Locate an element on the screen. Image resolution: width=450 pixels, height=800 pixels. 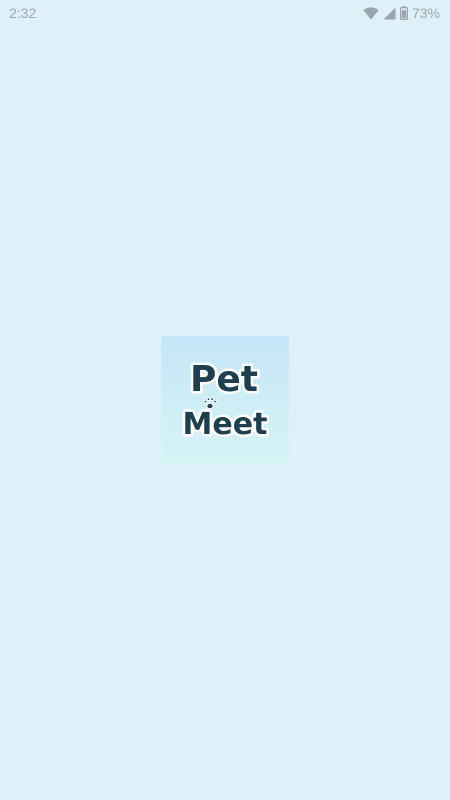
battery-icon is located at coordinates (403, 13).